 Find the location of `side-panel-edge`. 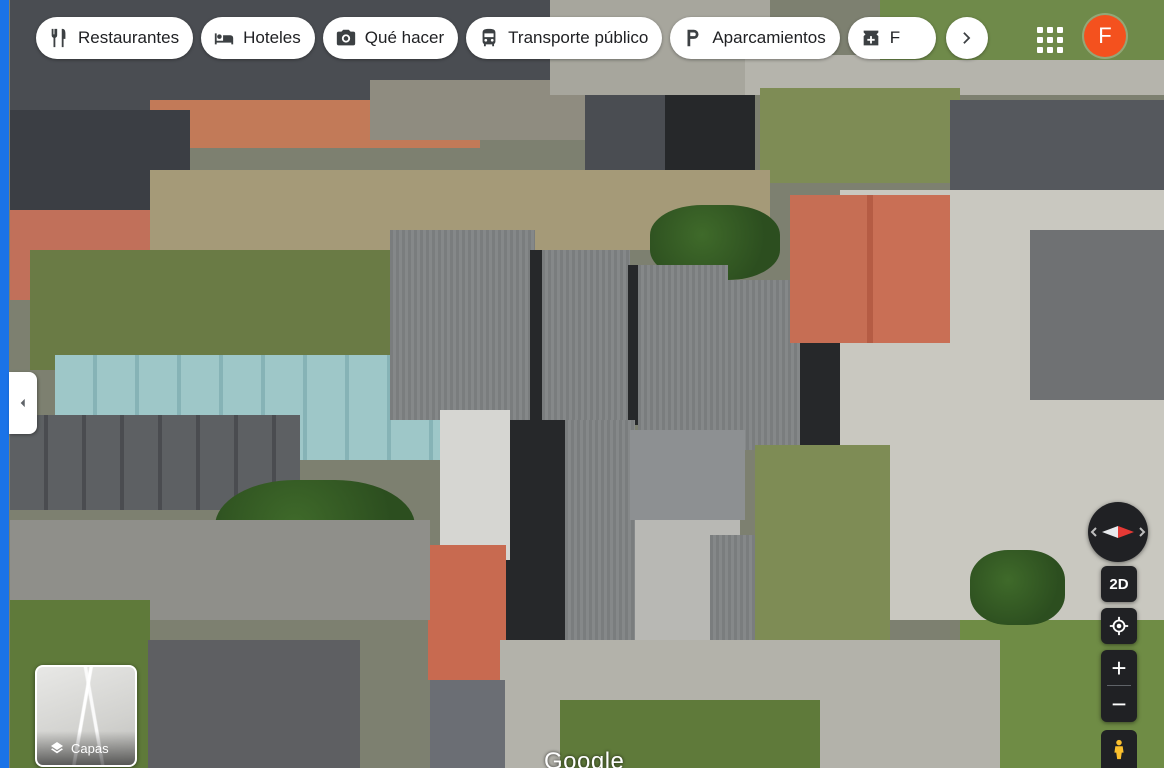

side-panel-edge is located at coordinates (4, 384).